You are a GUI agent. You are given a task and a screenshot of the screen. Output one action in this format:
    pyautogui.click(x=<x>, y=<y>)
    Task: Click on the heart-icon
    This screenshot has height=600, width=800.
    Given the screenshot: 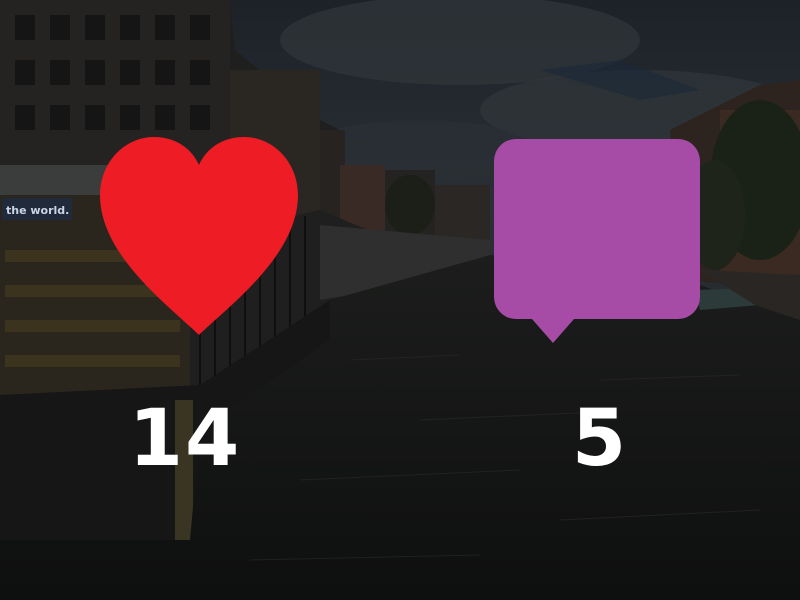 What is the action you would take?
    pyautogui.click(x=199, y=236)
    